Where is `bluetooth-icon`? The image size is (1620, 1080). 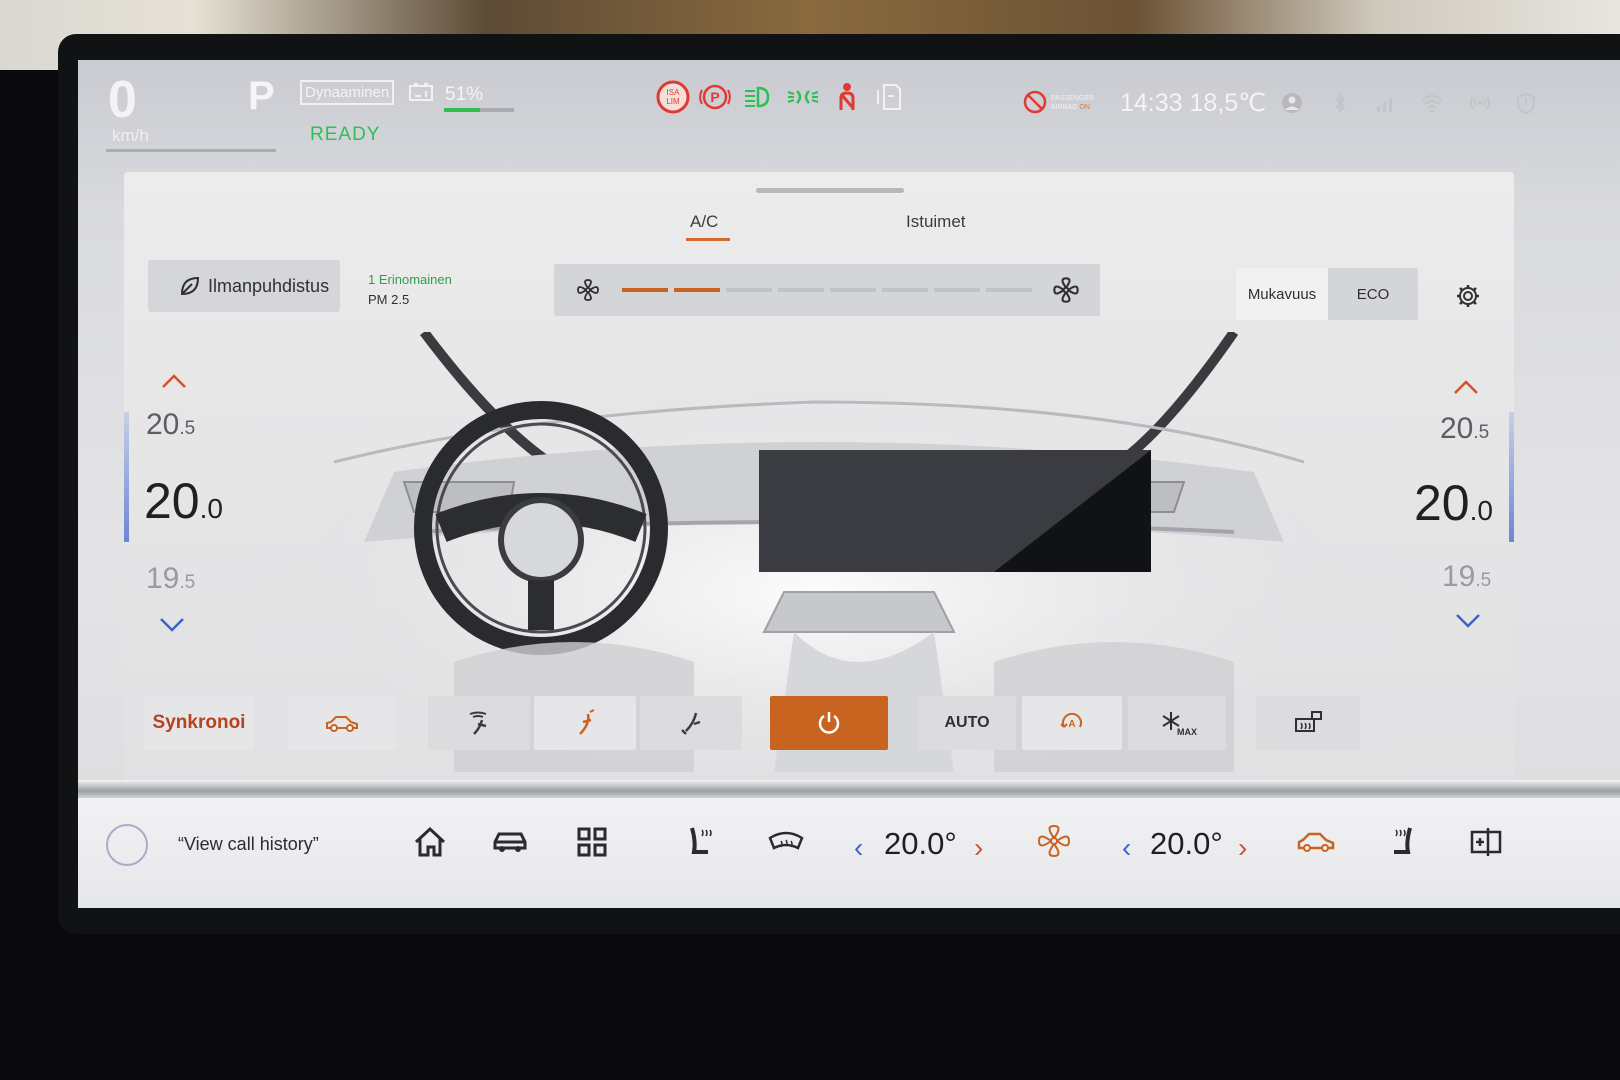
bluetooth-icon is located at coordinates (1340, 103).